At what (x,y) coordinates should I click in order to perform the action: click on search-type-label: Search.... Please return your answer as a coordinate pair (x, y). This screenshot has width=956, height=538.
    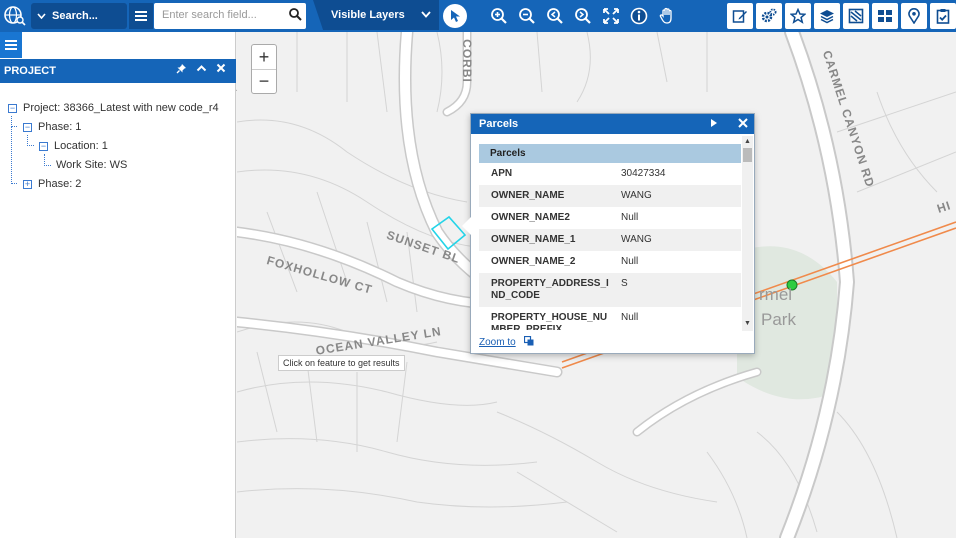
    Looking at the image, I should click on (75, 16).